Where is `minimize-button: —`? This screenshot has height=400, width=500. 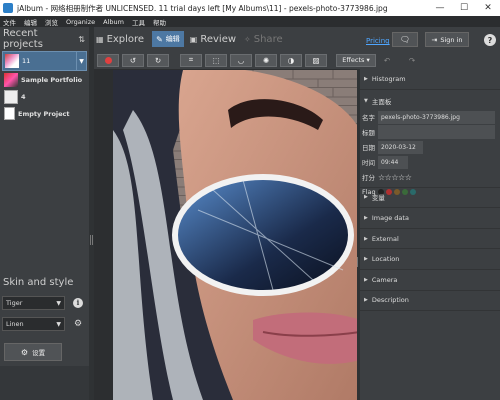
minimize-button: — is located at coordinates (440, 8).